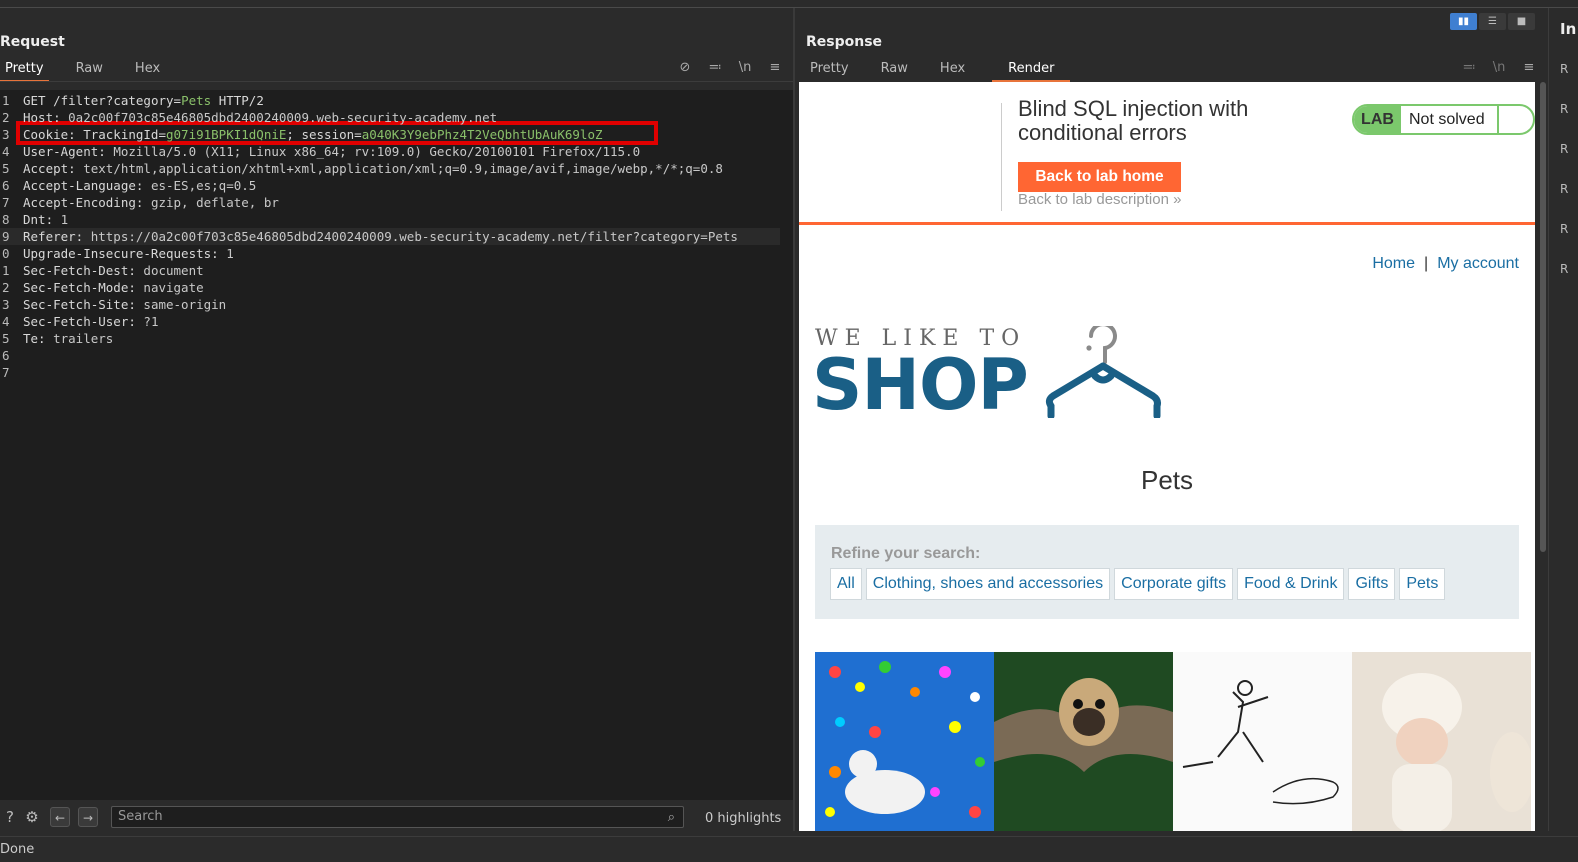 Image resolution: width=1578 pixels, height=862 pixels. Describe the element at coordinates (196, 100) in the screenshot. I see `code-token: Pets` at that location.